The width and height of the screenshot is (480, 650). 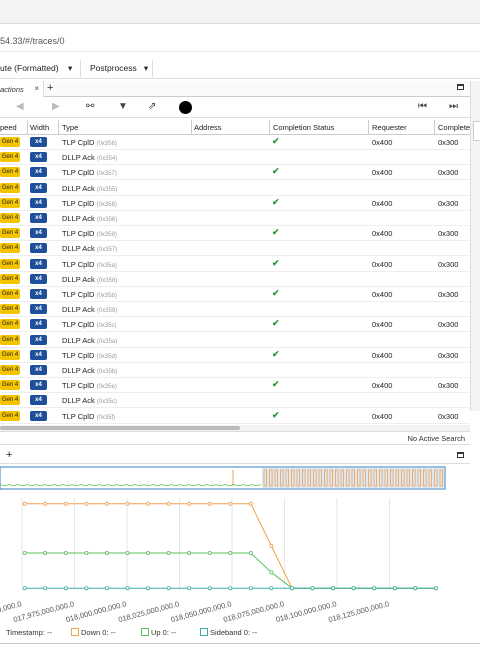 I want to click on col-address: Address, so click(x=208, y=127).